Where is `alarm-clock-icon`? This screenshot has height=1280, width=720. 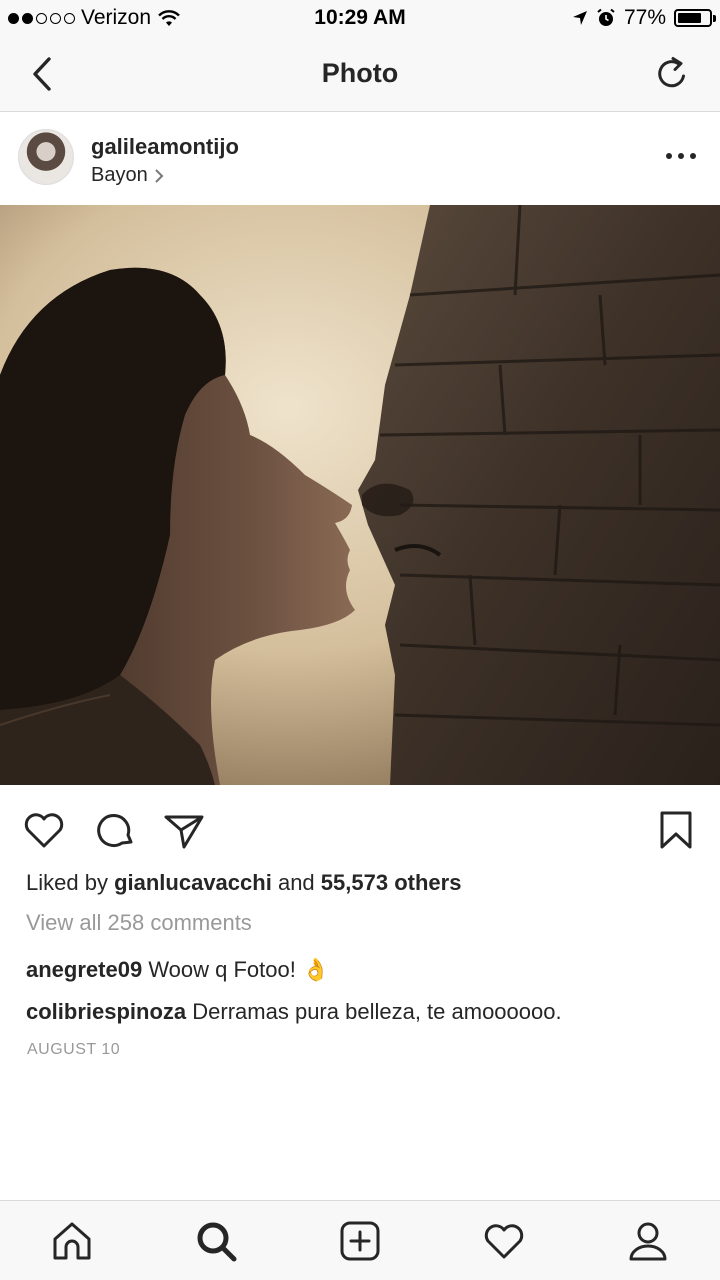
alarm-clock-icon is located at coordinates (606, 17).